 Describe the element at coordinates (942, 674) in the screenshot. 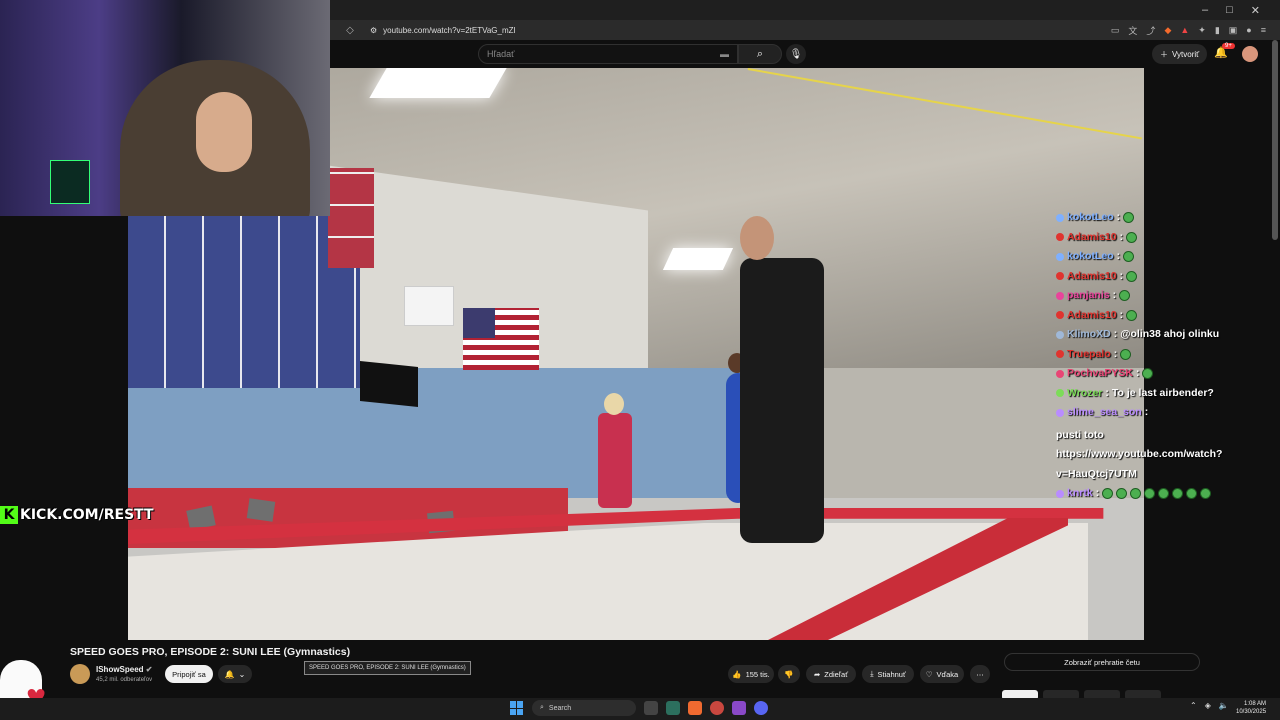

I see `thanks-button: ♡ Vďaka` at that location.